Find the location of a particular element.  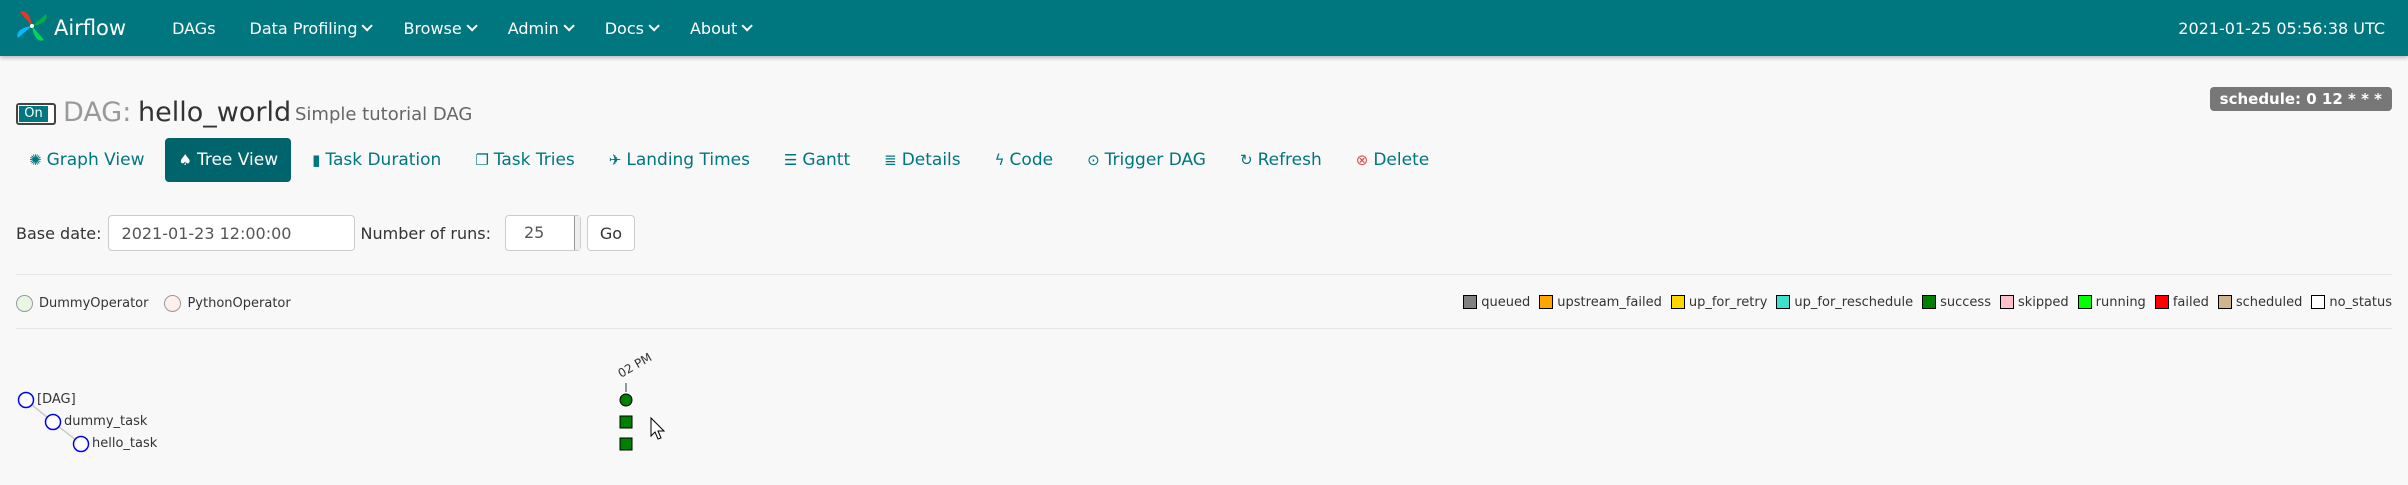

align-left-icon: ☰ is located at coordinates (790, 160).